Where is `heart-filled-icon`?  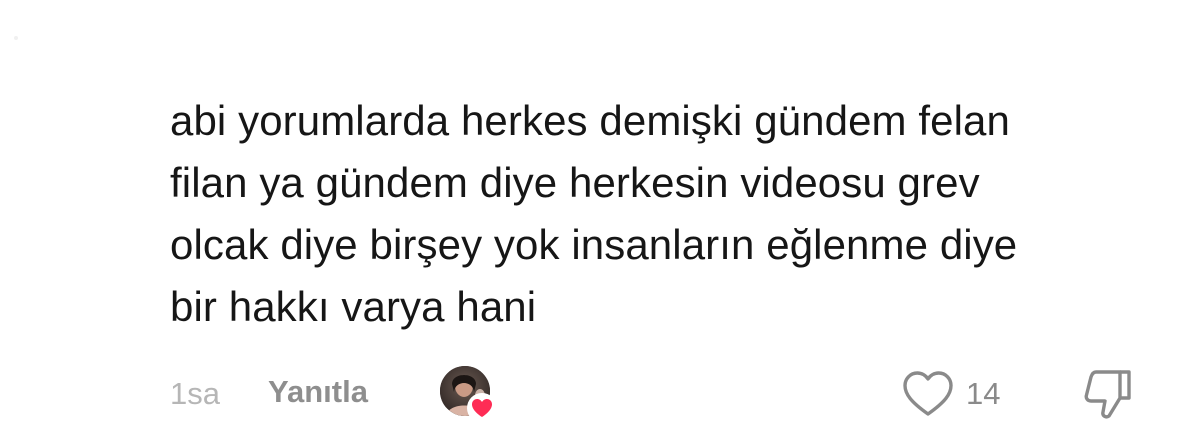 heart-filled-icon is located at coordinates (482, 408).